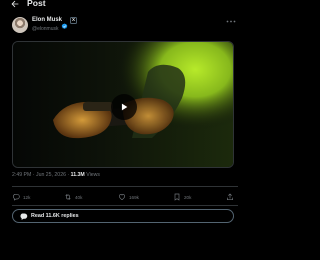 This screenshot has width=320, height=260. I want to click on arrow-left-icon, so click(15, 4).